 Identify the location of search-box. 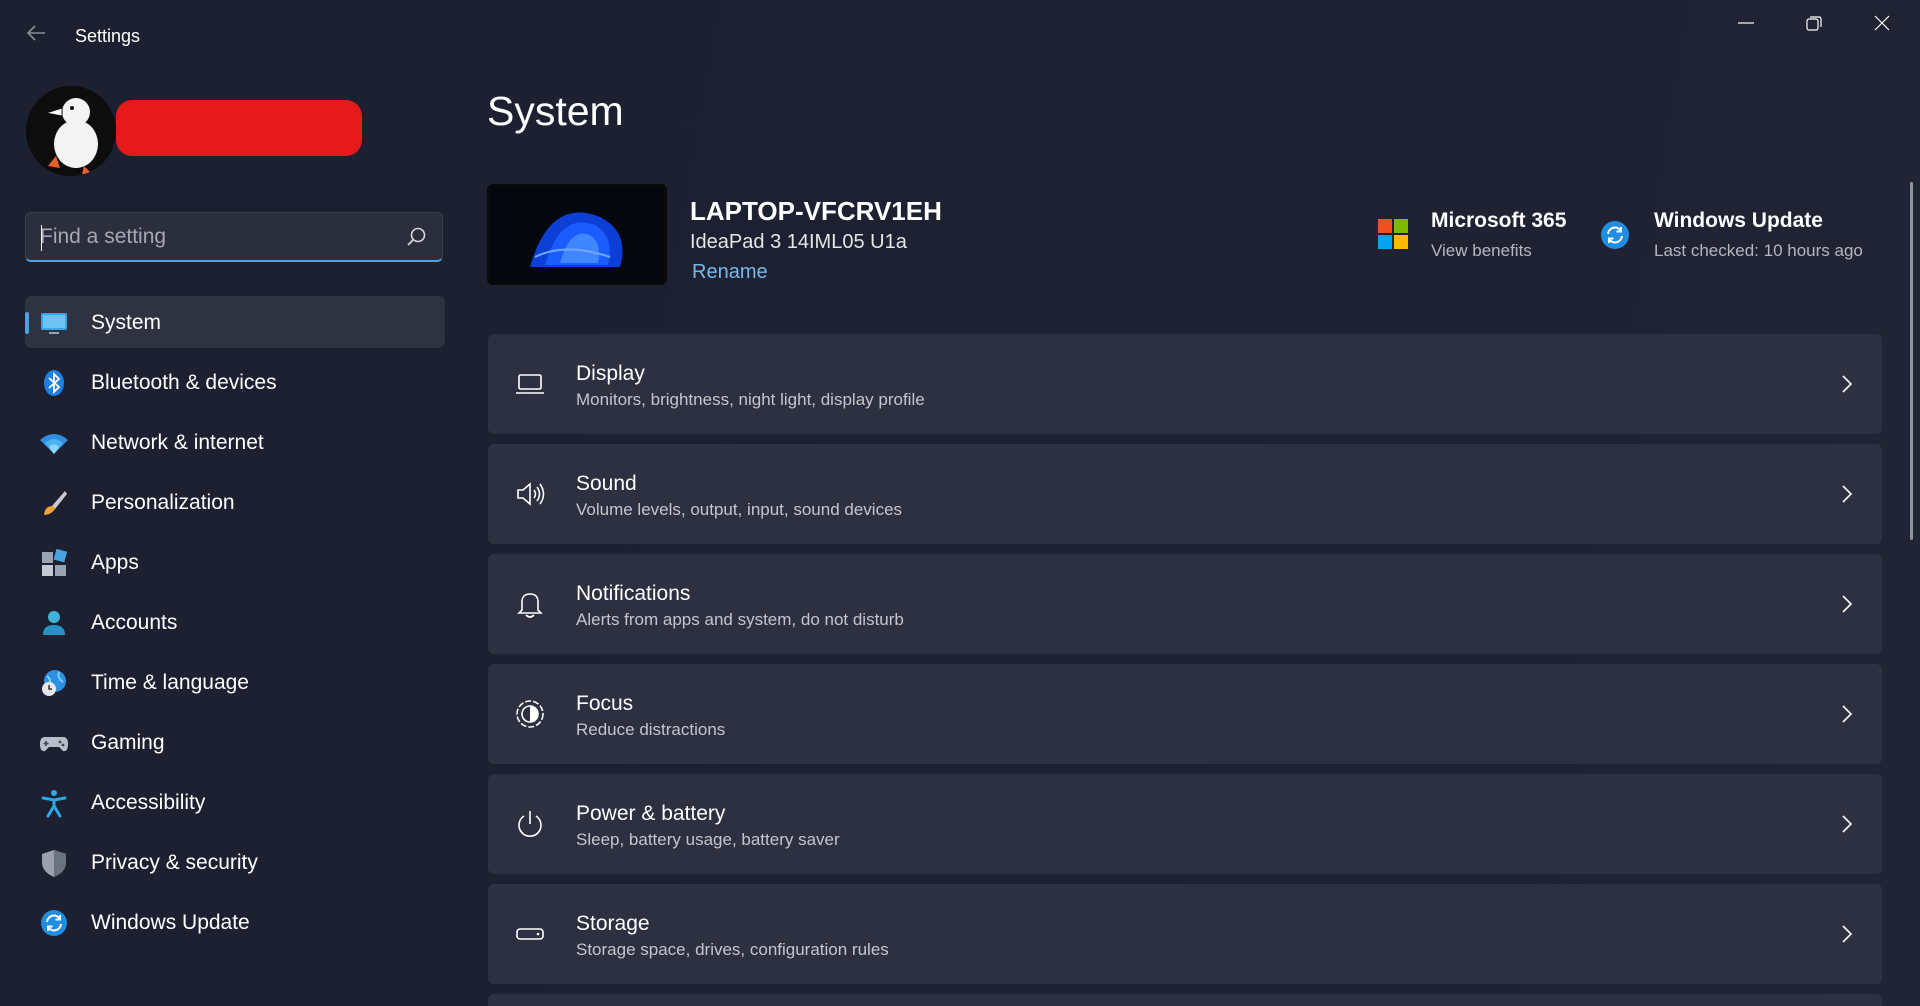
(234, 237).